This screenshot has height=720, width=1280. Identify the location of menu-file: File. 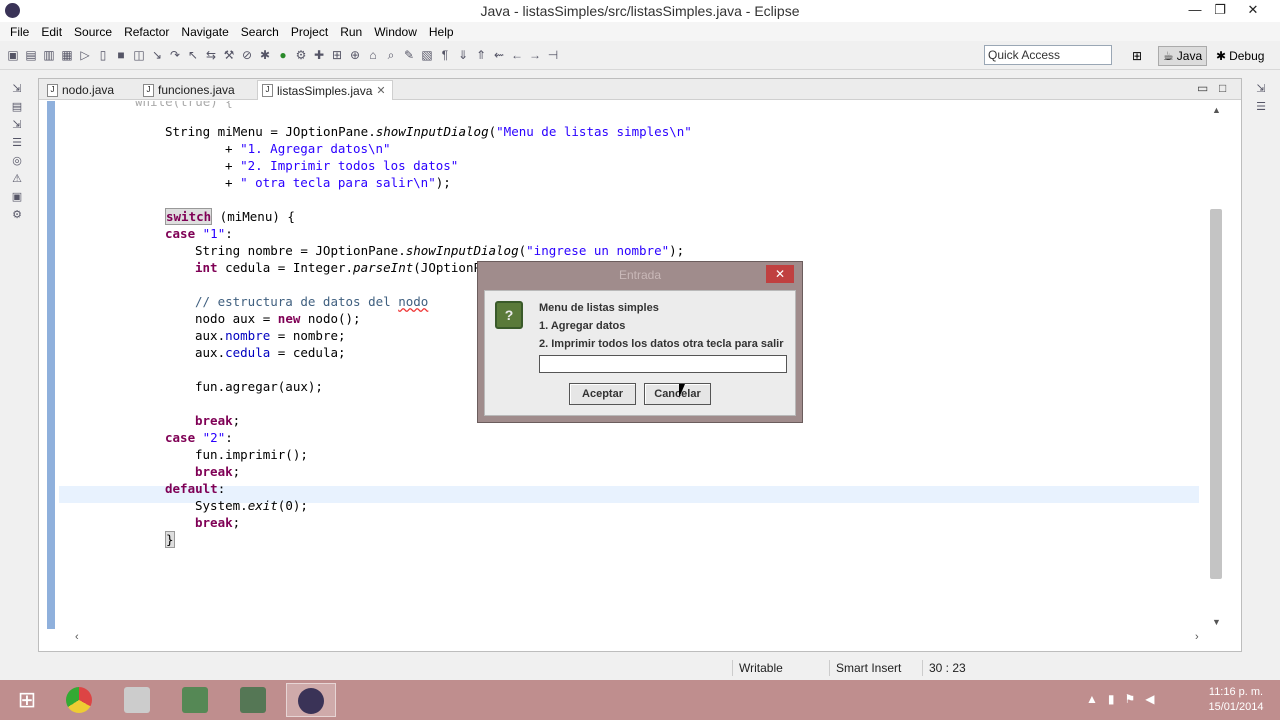
(19, 32).